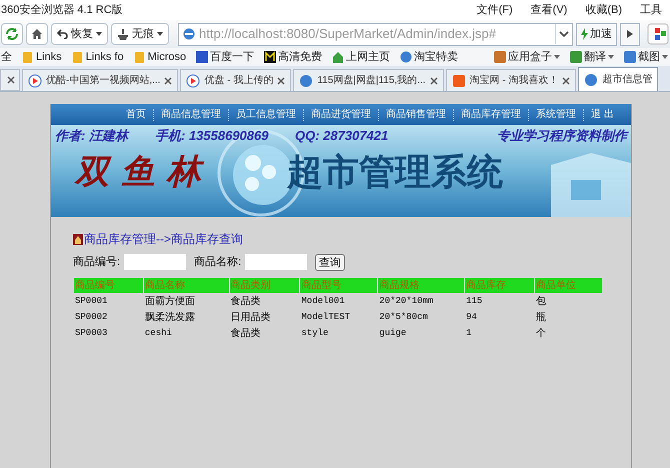 The image size is (670, 468). Describe the element at coordinates (123, 34) in the screenshot. I see `broom-icon` at that location.